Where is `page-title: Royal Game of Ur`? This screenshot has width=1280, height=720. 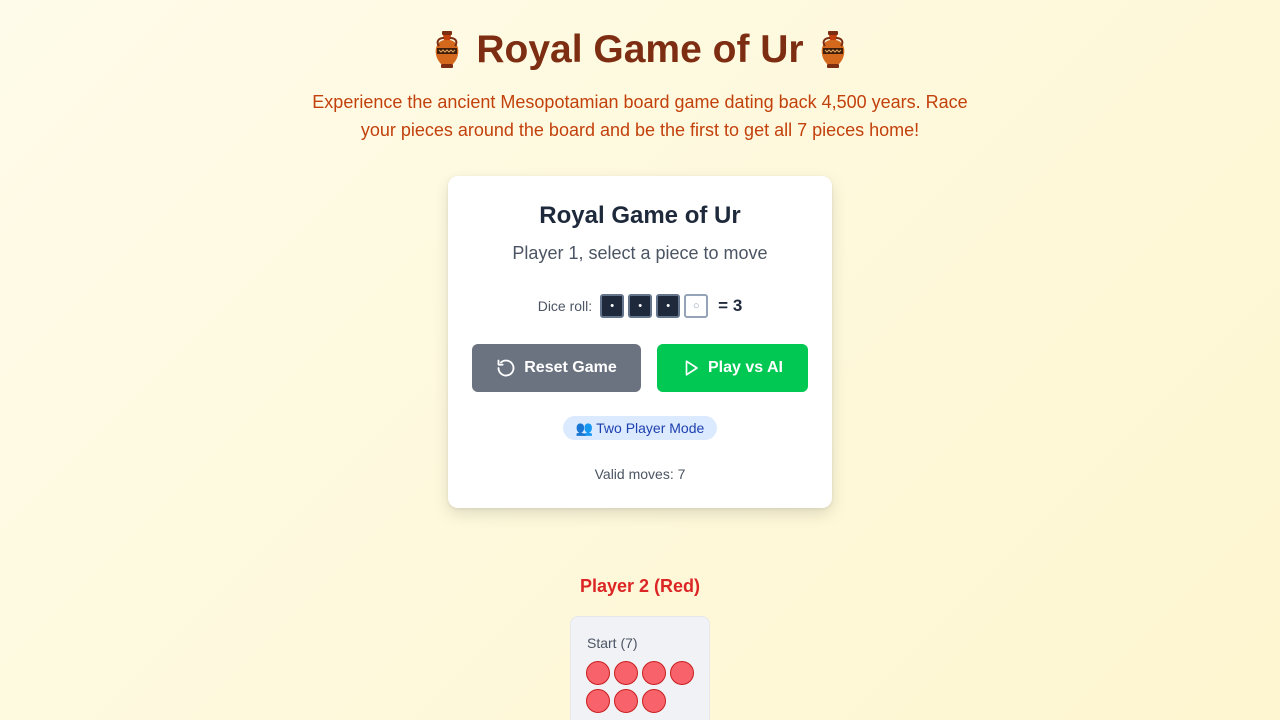 page-title: Royal Game of Ur is located at coordinates (640, 50).